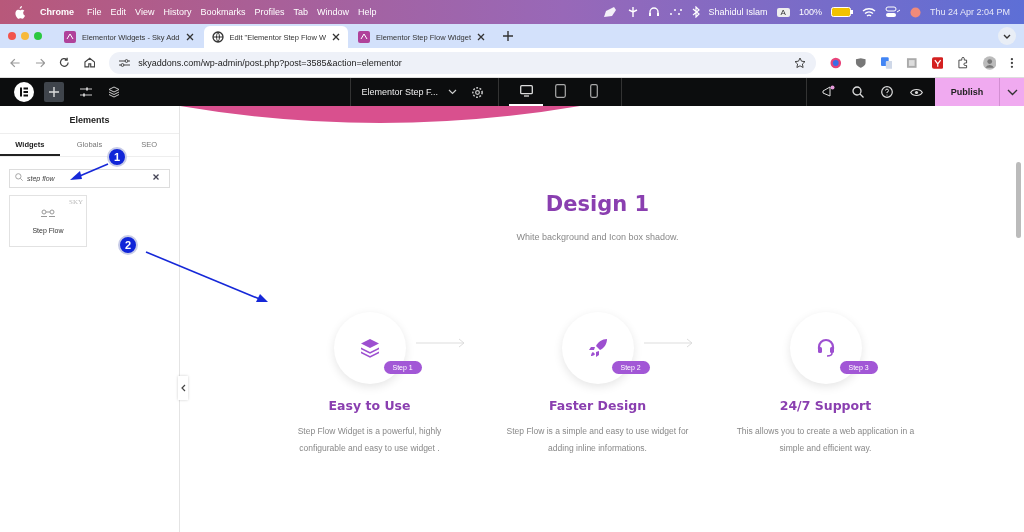  Describe the element at coordinates (86, 92) in the screenshot. I see `sliders-icon` at that location.